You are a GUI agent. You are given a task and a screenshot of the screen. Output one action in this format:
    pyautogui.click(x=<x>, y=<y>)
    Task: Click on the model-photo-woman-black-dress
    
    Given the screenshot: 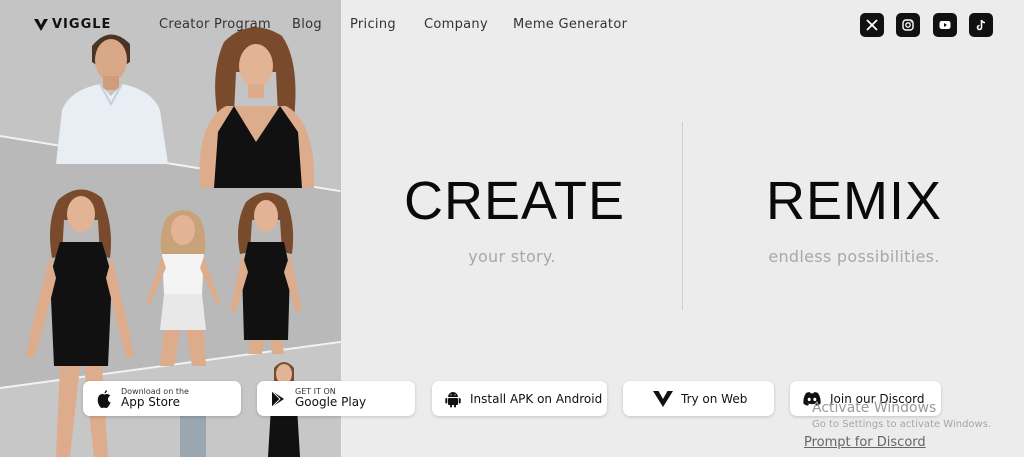 What is the action you would take?
    pyautogui.click(x=80, y=323)
    